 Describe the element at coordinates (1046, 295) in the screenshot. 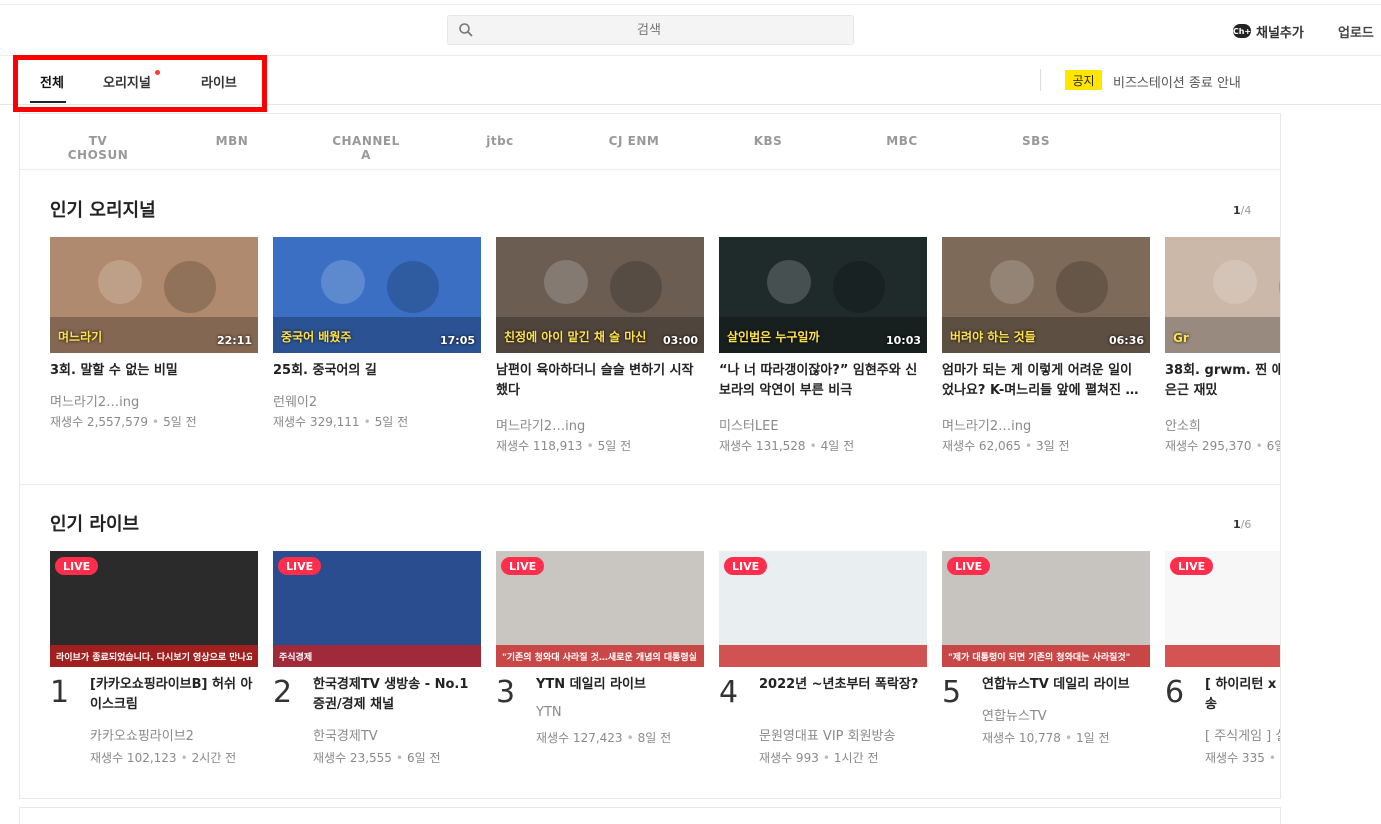

I see `video-thumbnail: 버려야 하는 것들 06:36` at that location.